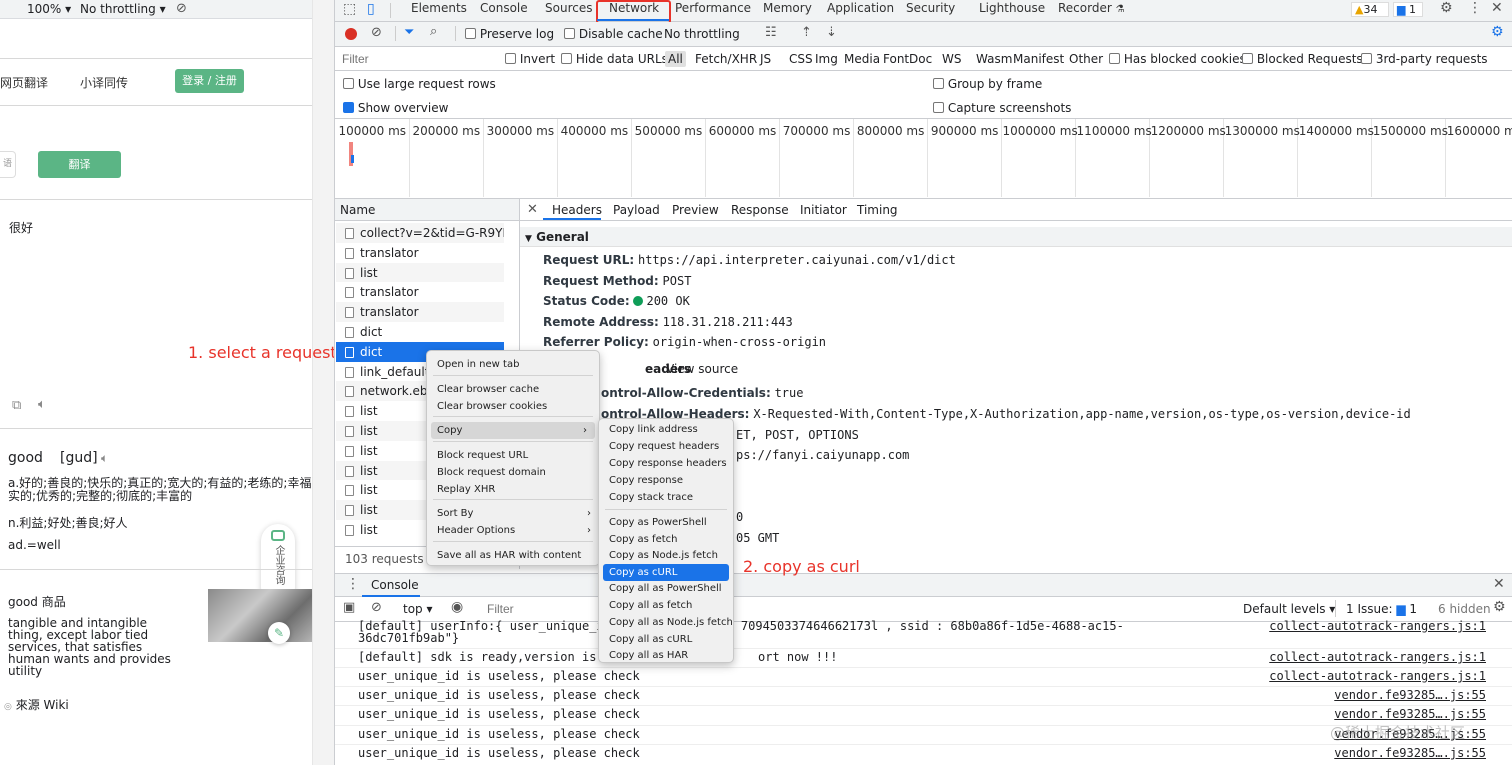  Describe the element at coordinates (1370, 9) in the screenshot. I see `warnings-badge: ▲34` at that location.